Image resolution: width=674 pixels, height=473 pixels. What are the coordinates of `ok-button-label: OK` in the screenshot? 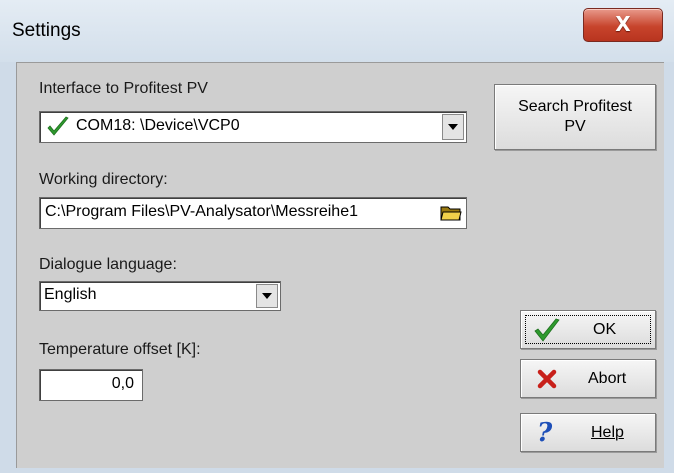 It's located at (605, 329).